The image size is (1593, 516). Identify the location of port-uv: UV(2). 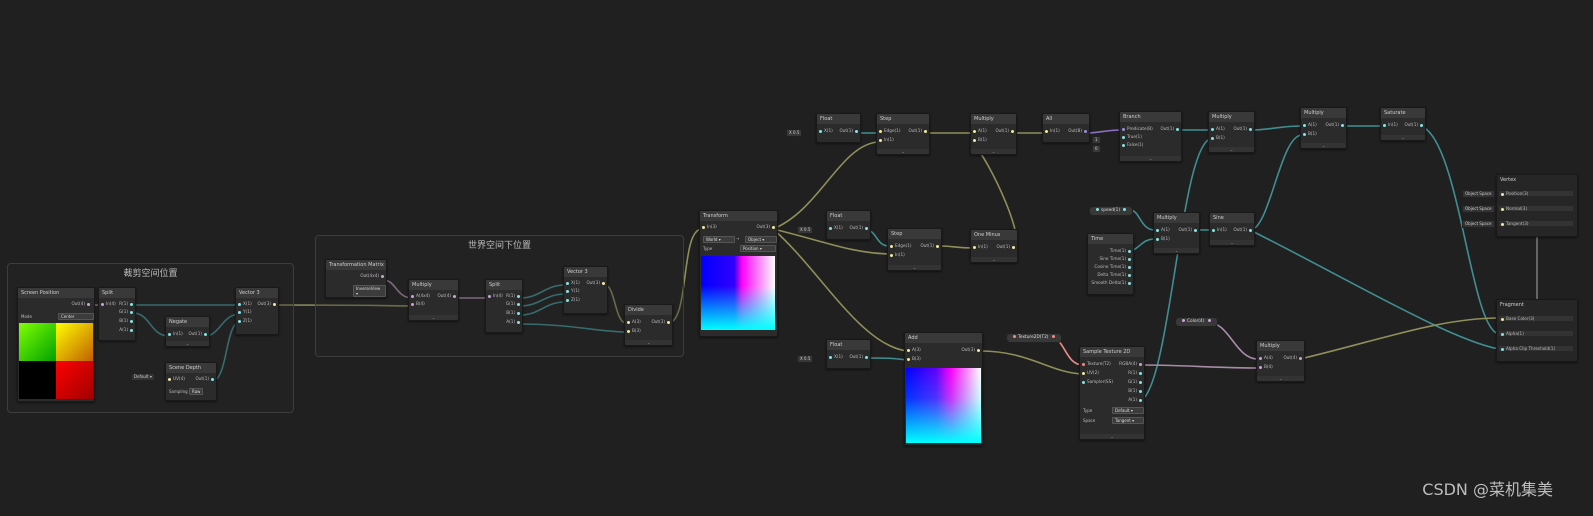
(1089, 372).